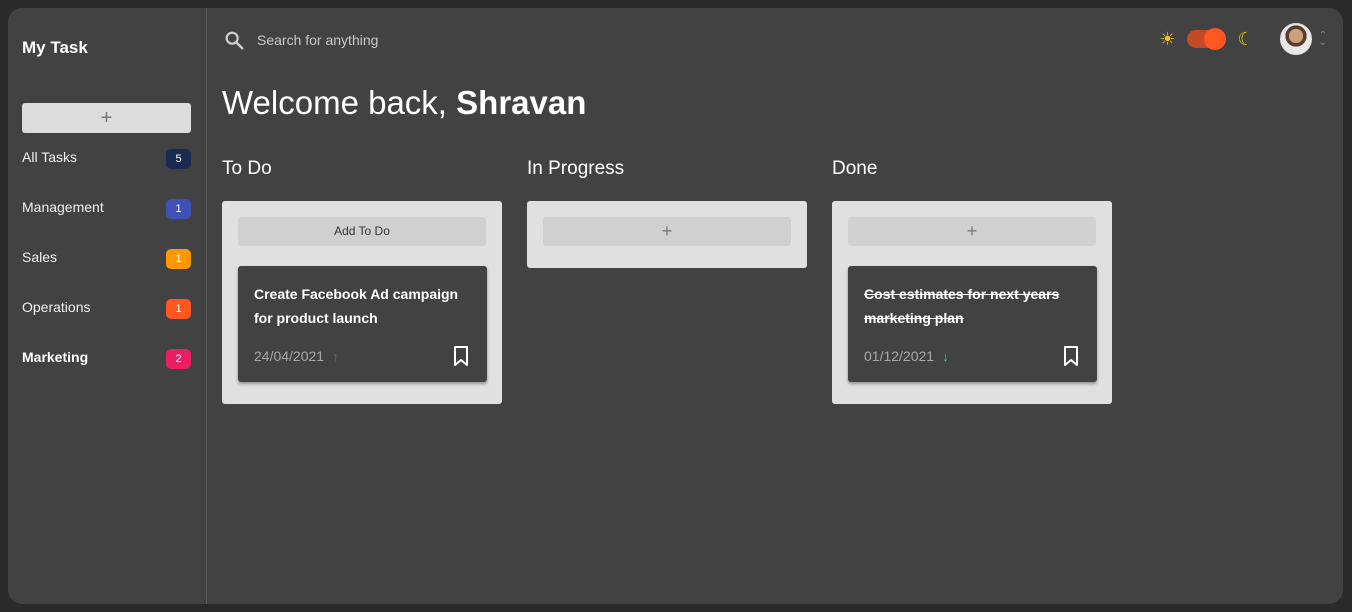 The height and width of the screenshot is (612, 1352). I want to click on add-done-button: +, so click(972, 231).